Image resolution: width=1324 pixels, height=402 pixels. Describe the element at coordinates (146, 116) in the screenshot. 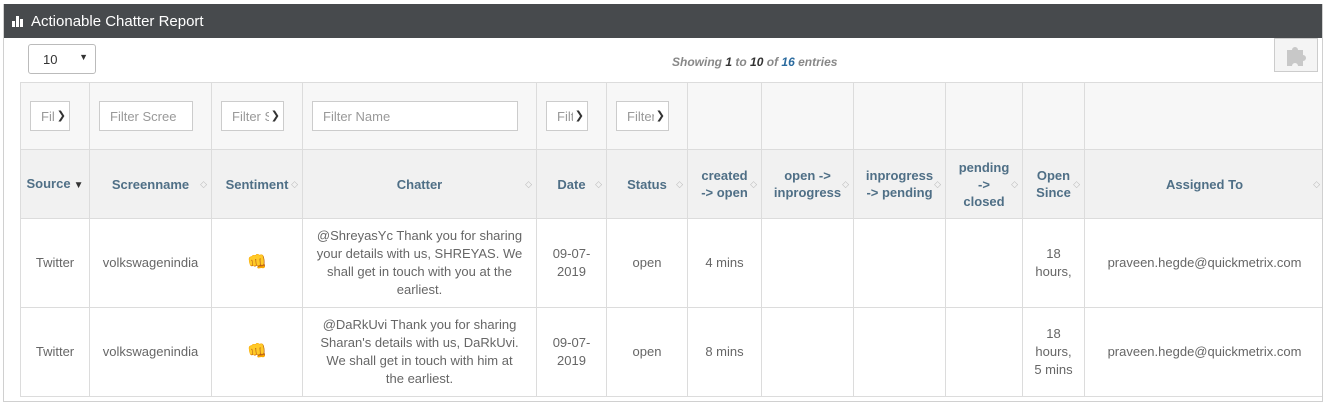

I see `filter-screenname-input: Filter Scree` at that location.